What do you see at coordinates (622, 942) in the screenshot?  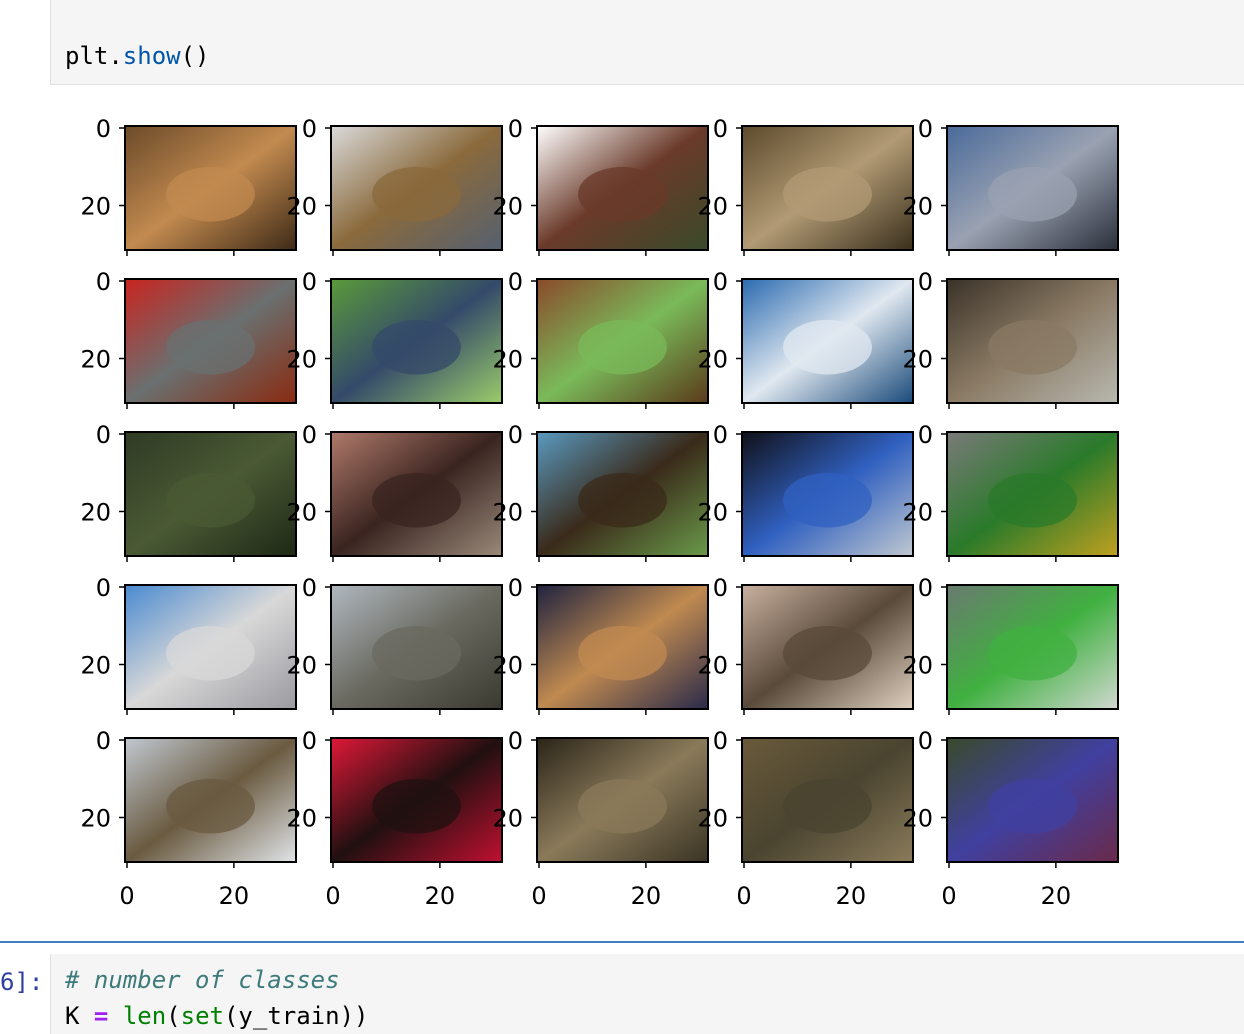 I see `cell-selection-bar` at bounding box center [622, 942].